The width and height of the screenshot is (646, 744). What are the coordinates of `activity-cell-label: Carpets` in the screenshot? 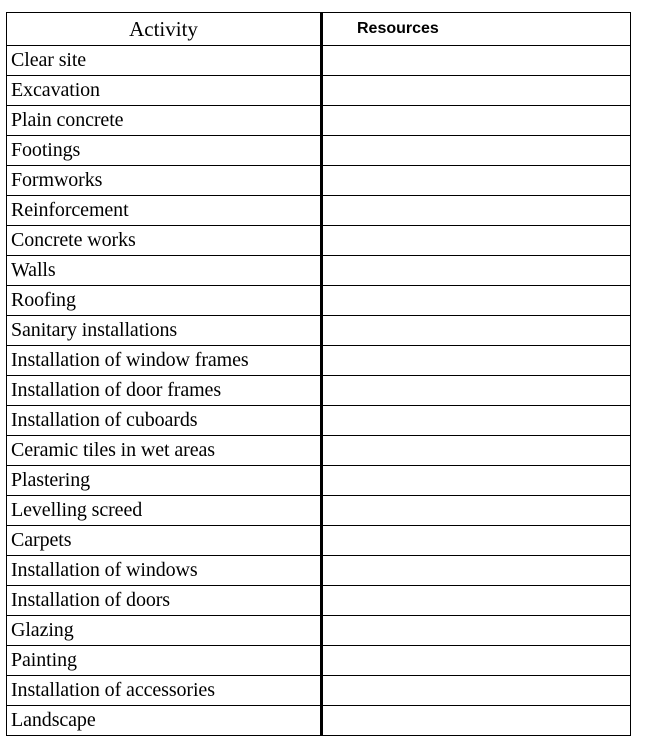 It's located at (41, 540).